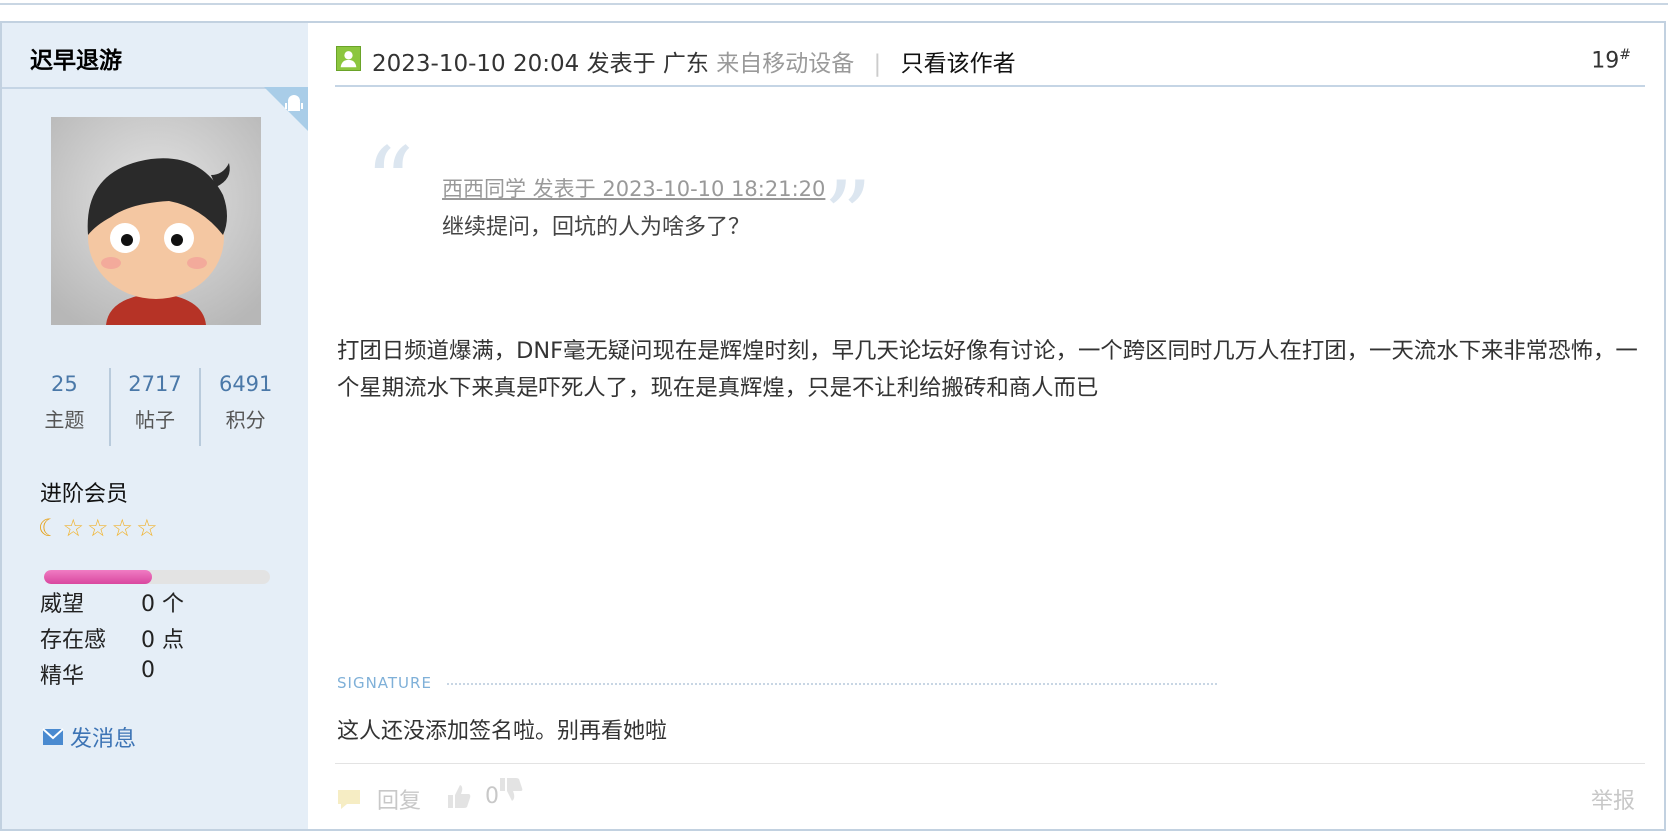  What do you see at coordinates (245, 420) in the screenshot?
I see `stat-label: 积分` at bounding box center [245, 420].